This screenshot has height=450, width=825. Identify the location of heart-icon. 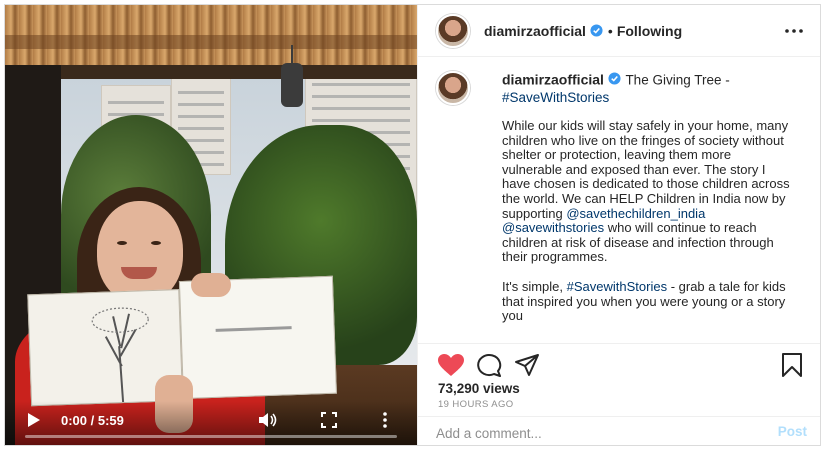
(451, 365).